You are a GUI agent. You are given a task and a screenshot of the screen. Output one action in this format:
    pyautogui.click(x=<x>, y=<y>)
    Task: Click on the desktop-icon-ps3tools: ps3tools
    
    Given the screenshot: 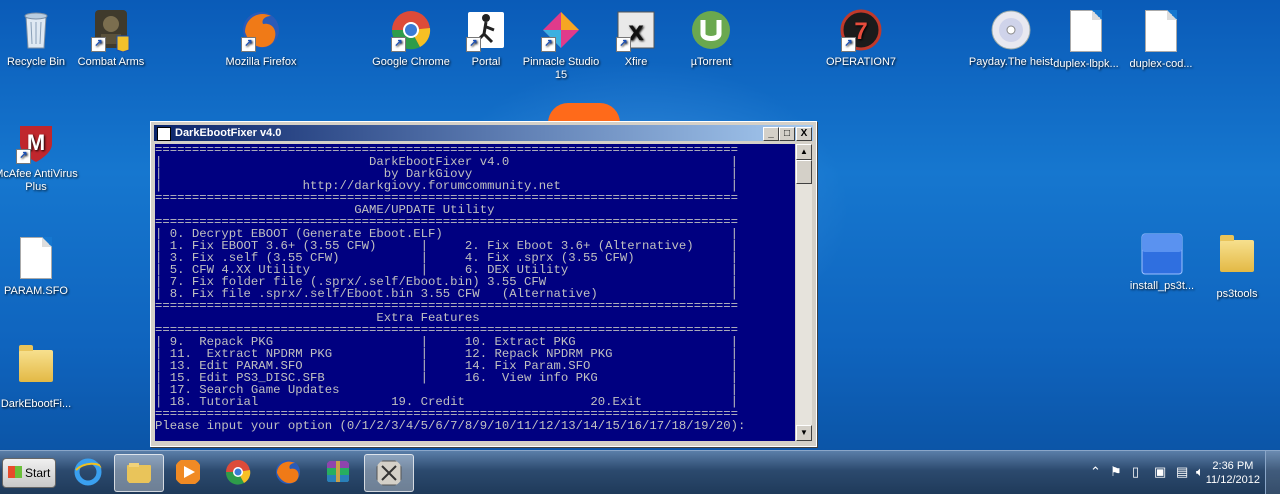 What is the action you would take?
    pyautogui.click(x=1236, y=266)
    